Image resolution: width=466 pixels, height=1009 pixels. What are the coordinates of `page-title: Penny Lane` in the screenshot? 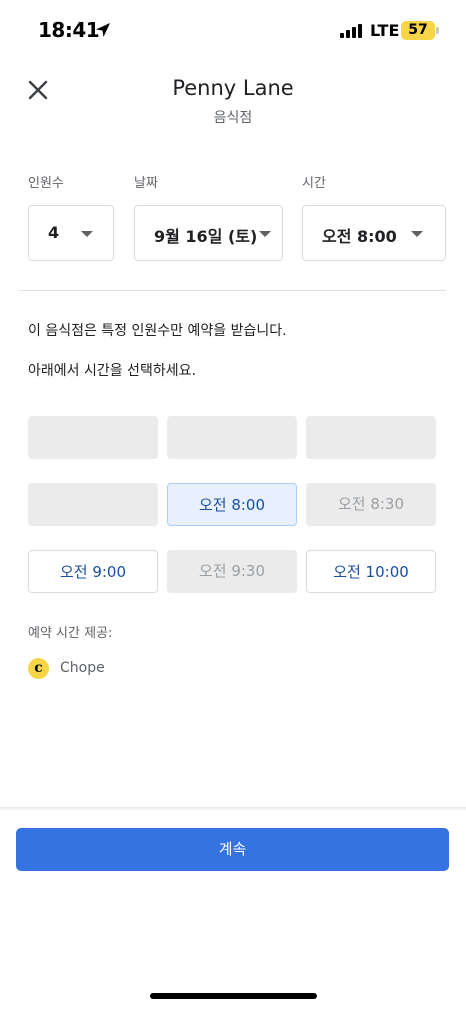 It's located at (233, 88).